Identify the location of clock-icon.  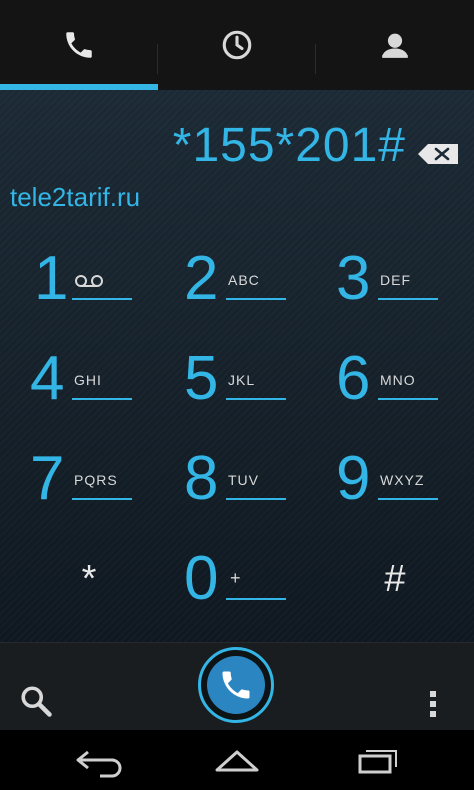
(237, 45).